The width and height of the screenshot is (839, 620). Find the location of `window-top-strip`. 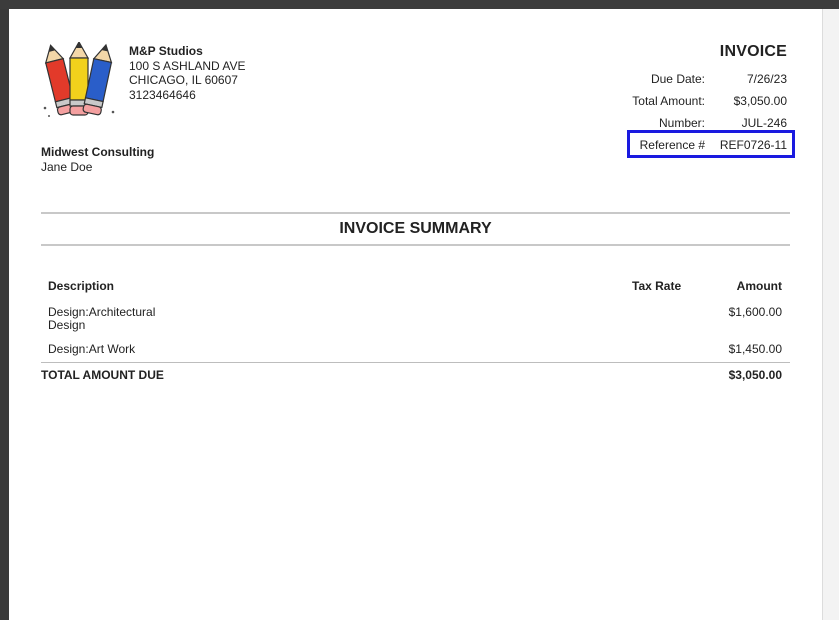

window-top-strip is located at coordinates (419, 4).